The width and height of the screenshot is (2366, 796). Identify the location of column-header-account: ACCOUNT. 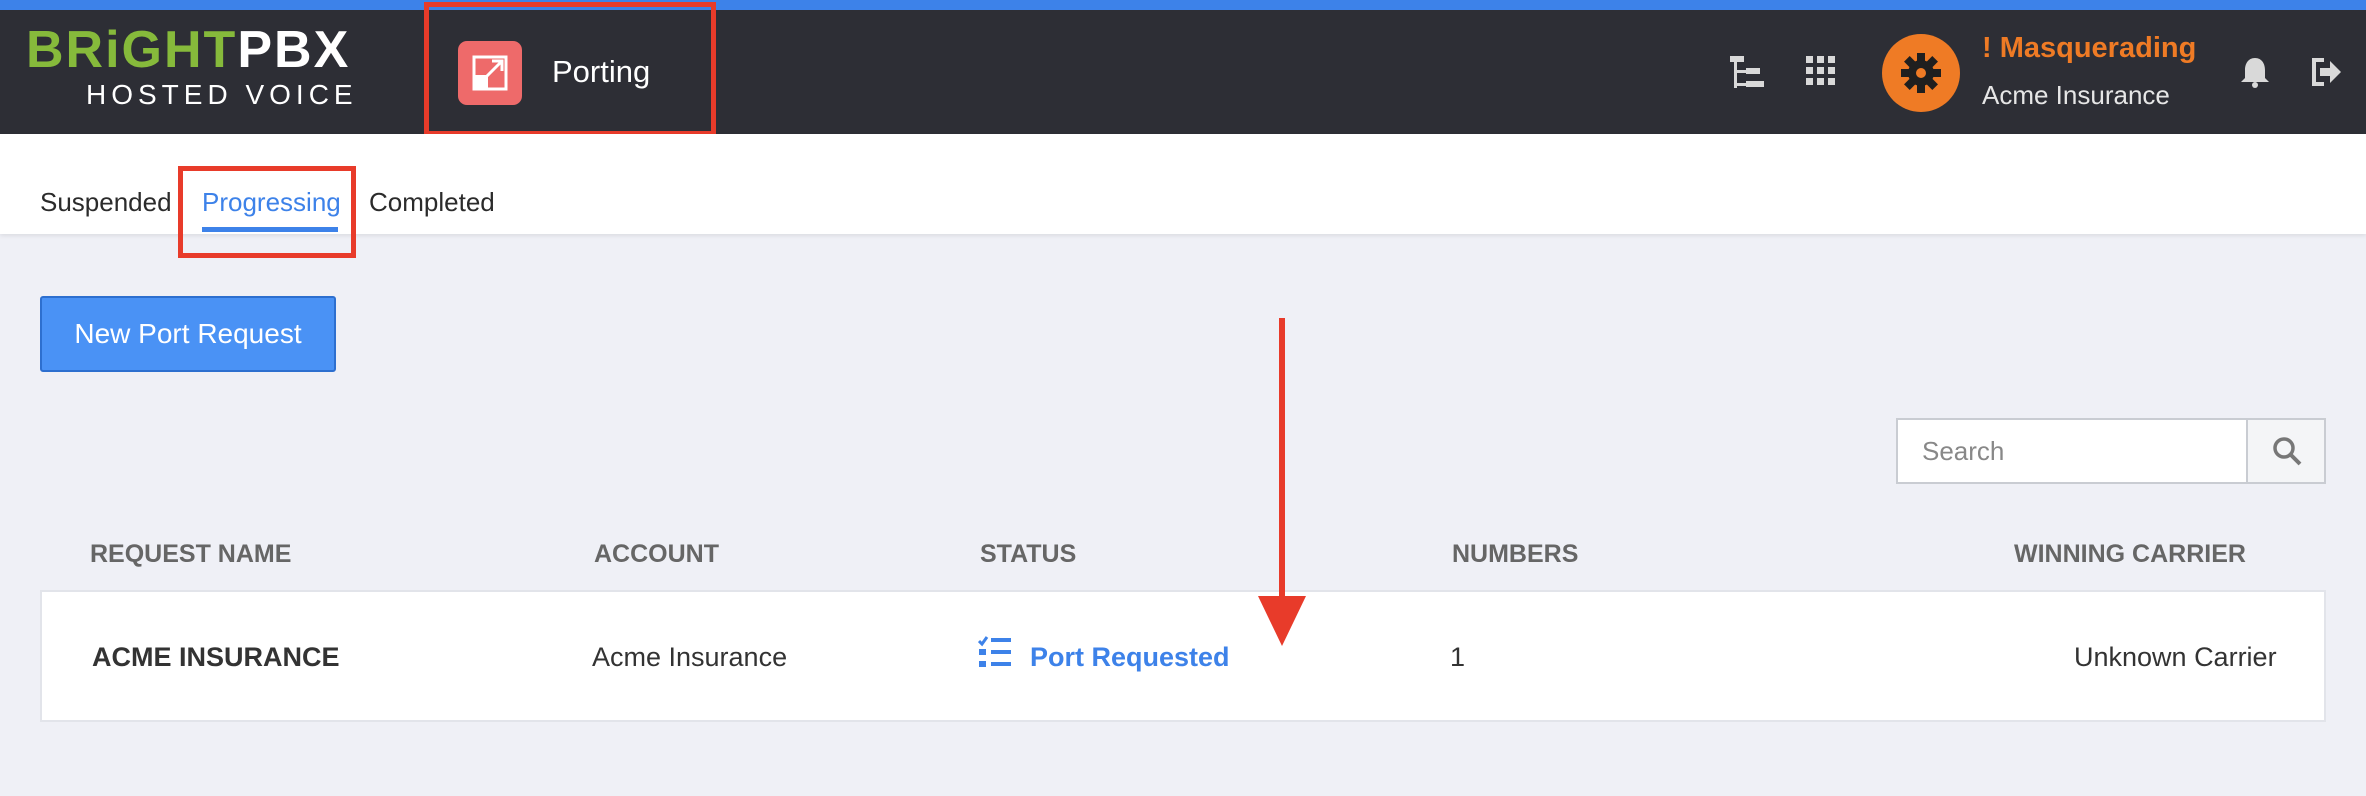
(656, 554).